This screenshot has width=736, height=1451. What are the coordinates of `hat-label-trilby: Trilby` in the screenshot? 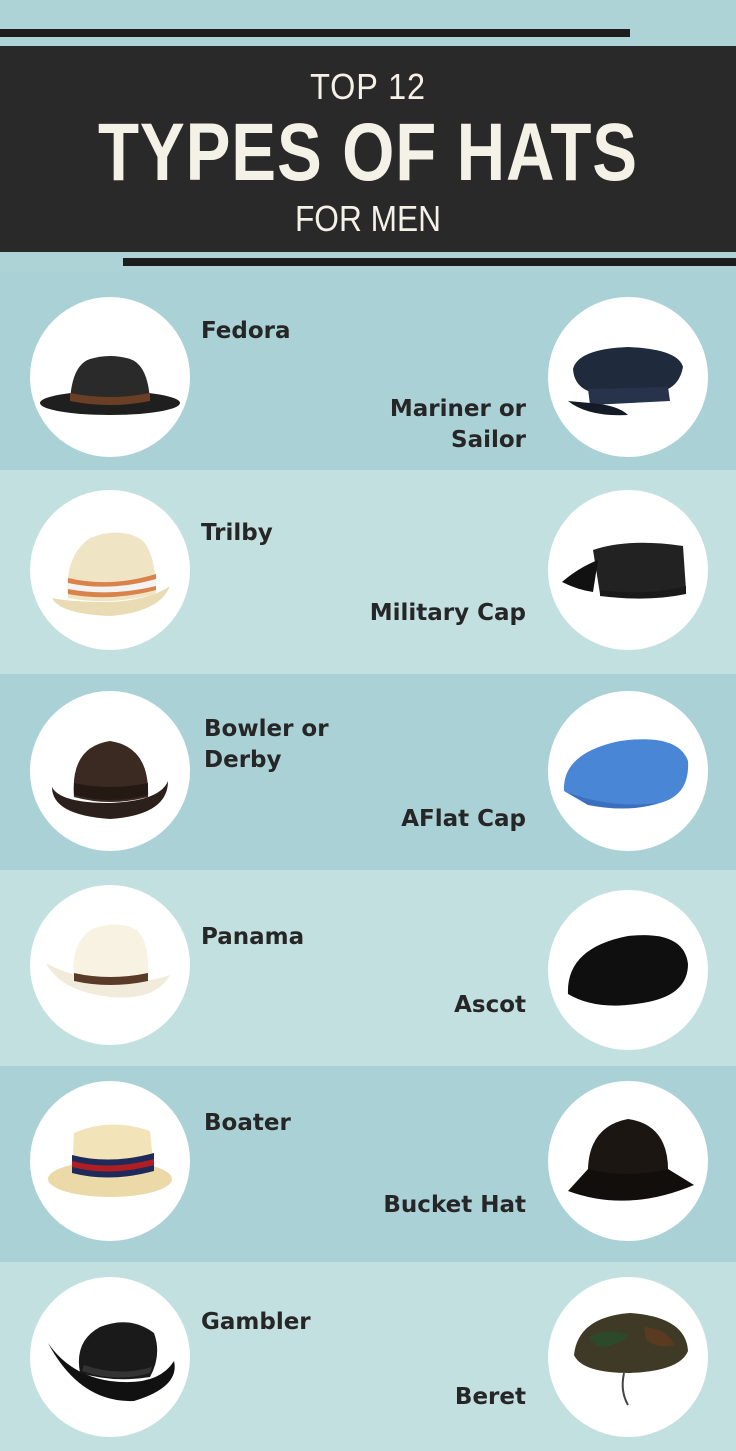 It's located at (237, 533).